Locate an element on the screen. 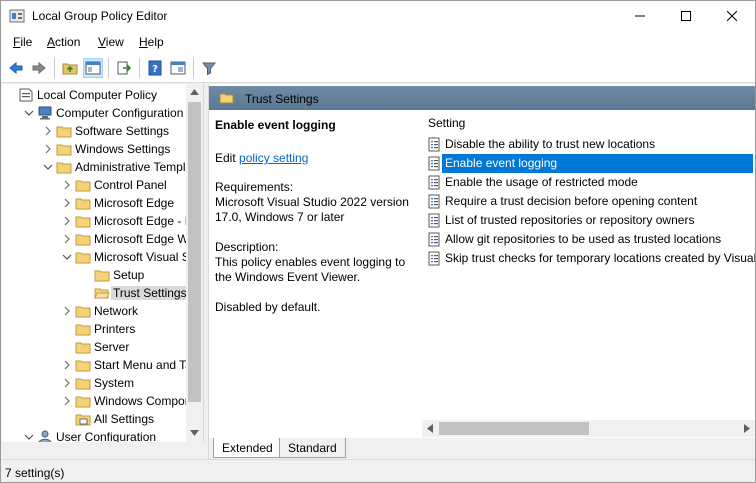 The height and width of the screenshot is (483, 756). setting-label: Enable the usage of restricted mode is located at coordinates (541, 182).